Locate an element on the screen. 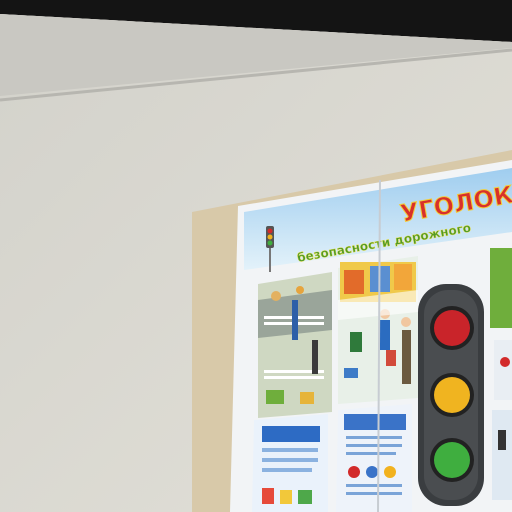 The image size is (512, 512). leaflet-left is located at coordinates (290, 463).